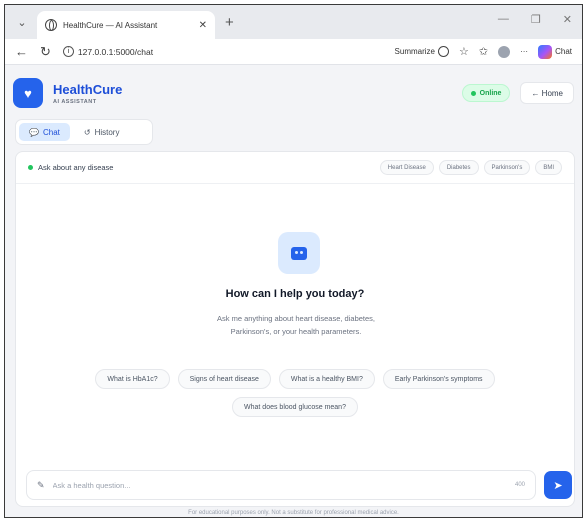  What do you see at coordinates (443, 51) in the screenshot?
I see `summarize-icon` at bounding box center [443, 51].